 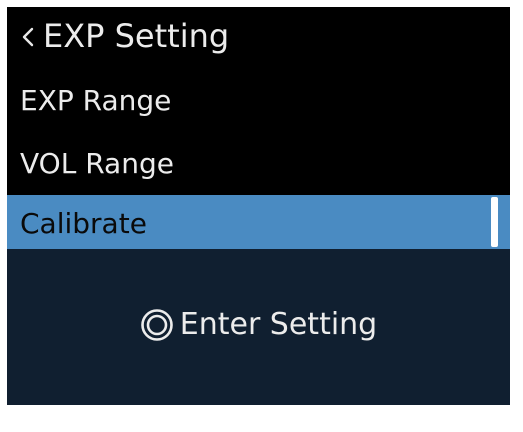 I want to click on knob-press-icon, so click(x=157, y=325).